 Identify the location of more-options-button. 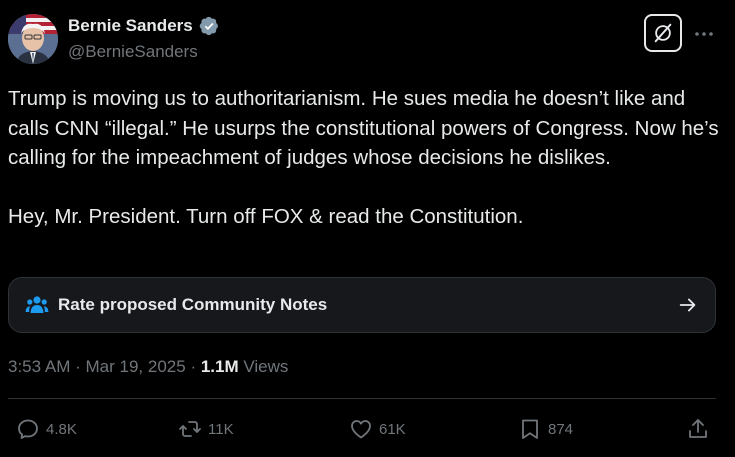
(704, 34).